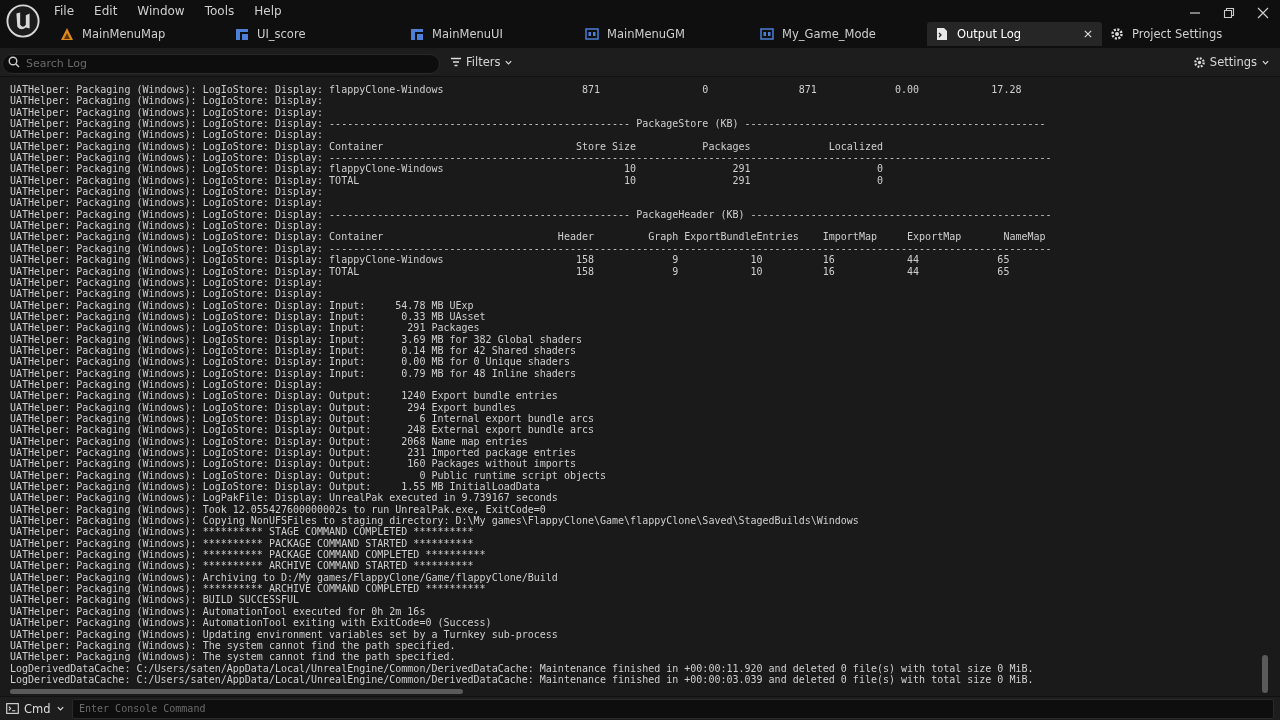 This screenshot has width=1280, height=720. What do you see at coordinates (268, 11) in the screenshot?
I see `menu-item: Help` at bounding box center [268, 11].